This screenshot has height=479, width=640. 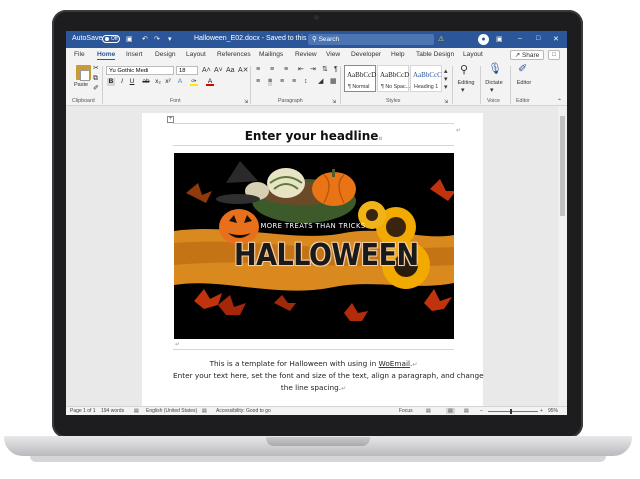 What do you see at coordinates (320, 82) in the screenshot?
I see `shading-icon: ◢` at bounding box center [320, 82].